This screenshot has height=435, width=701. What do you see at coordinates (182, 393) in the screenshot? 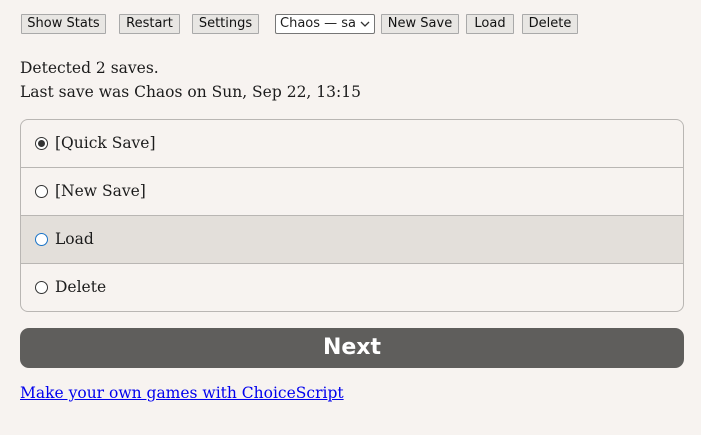
I see `choicescript-link: Make your own games with ChoiceScript` at bounding box center [182, 393].